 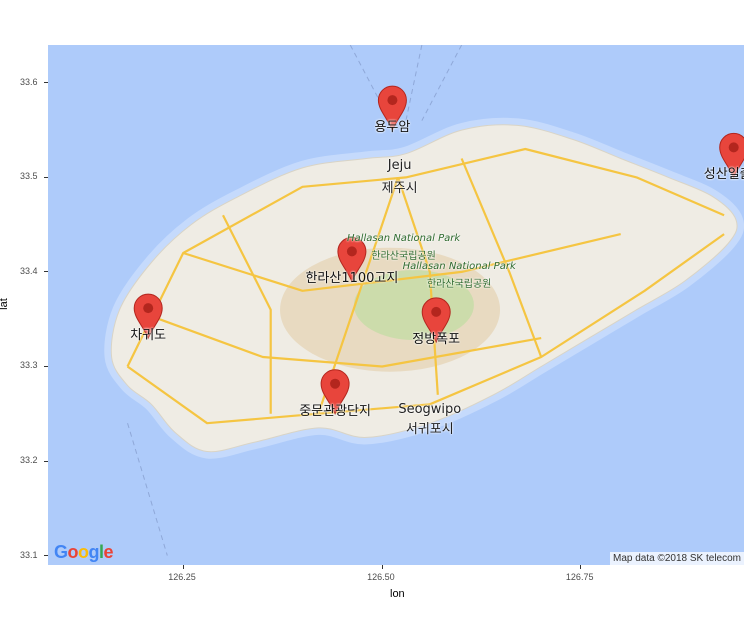 I want to click on map-text-label: 서귀포시, so click(x=429, y=429).